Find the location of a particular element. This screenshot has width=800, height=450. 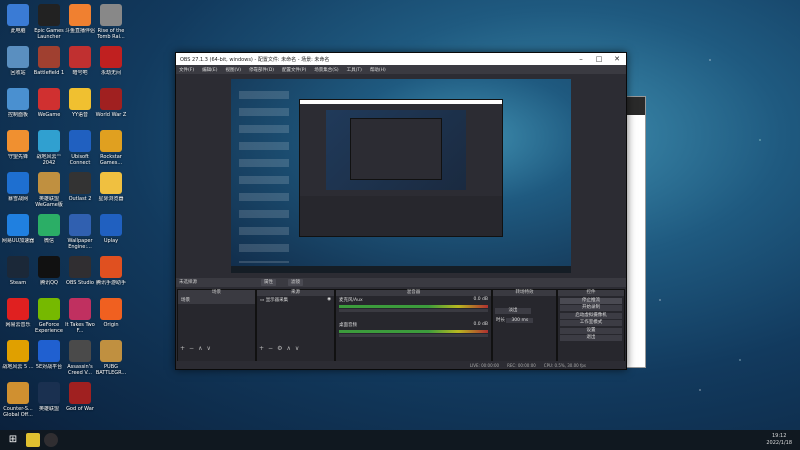

clock-date: 2022/1/18 is located at coordinates (779, 443).